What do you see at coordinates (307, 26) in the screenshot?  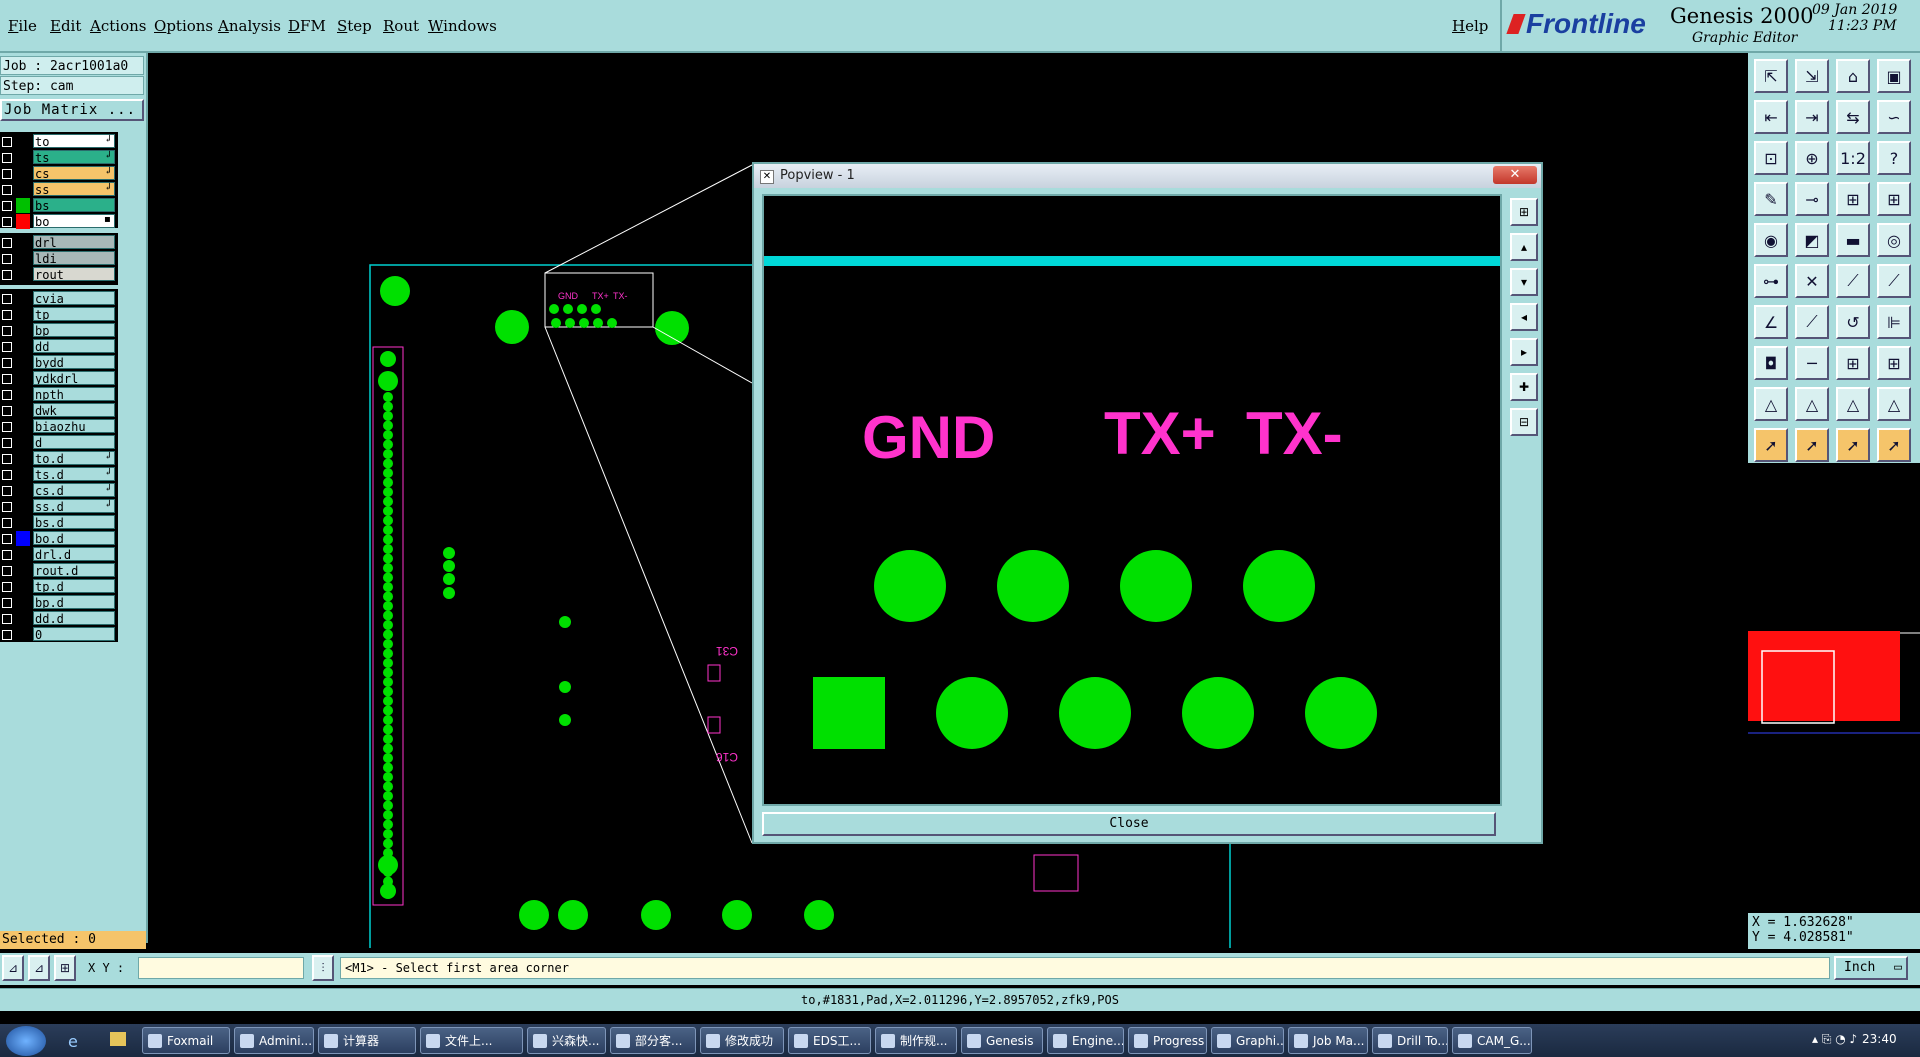 I see `menu-dfm: DFM` at bounding box center [307, 26].